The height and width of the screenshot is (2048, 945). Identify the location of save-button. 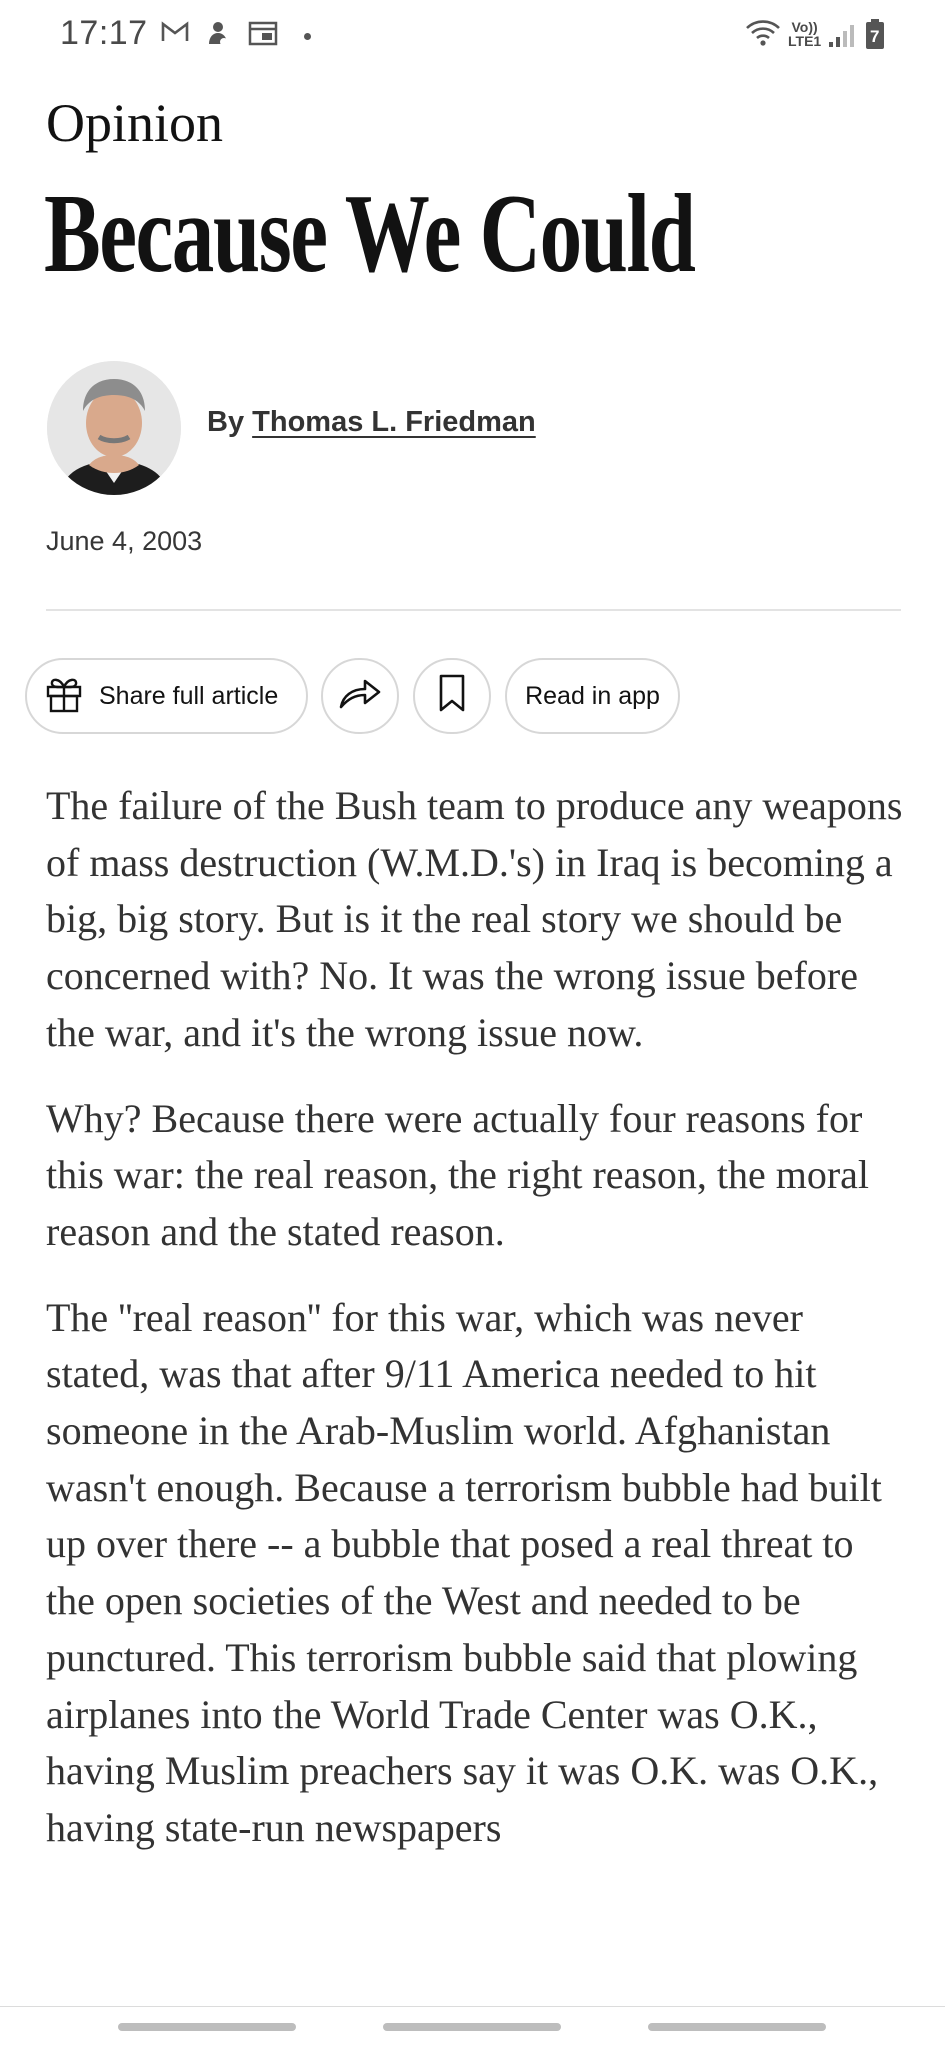
(452, 696).